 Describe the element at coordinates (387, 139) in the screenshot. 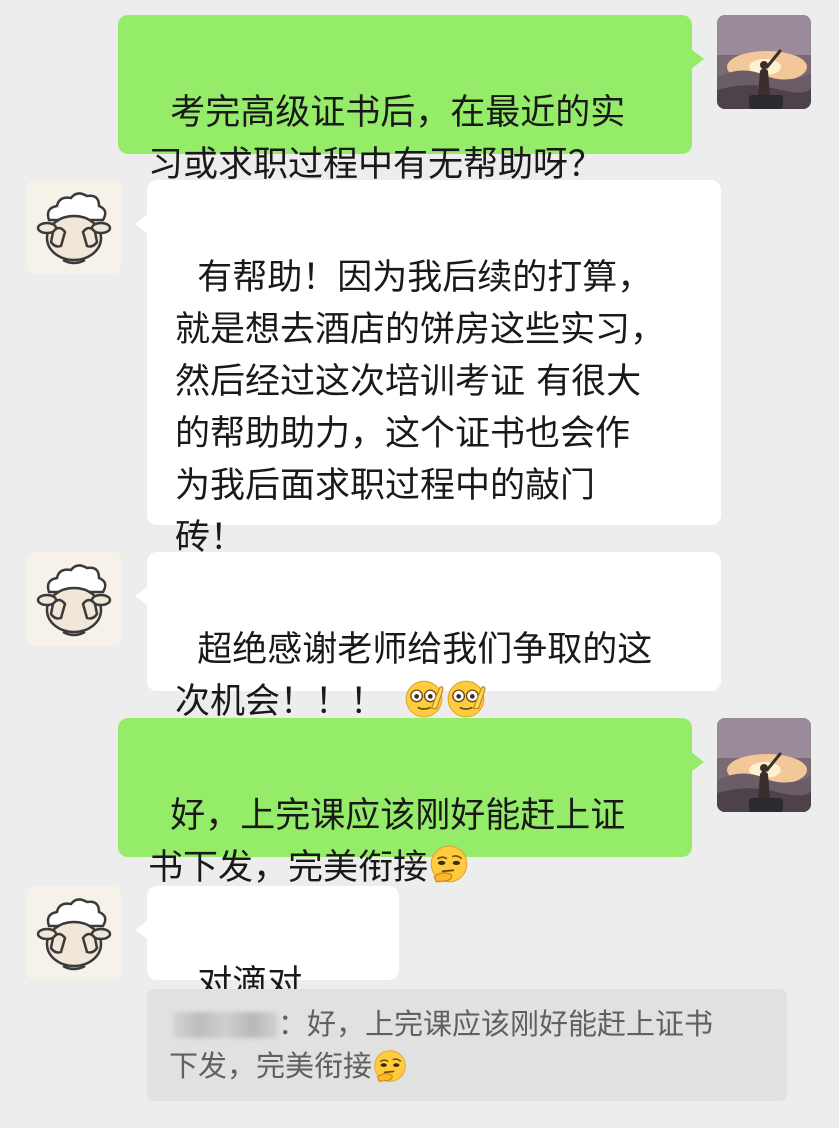

I see `message-text: 考完高级证书后，在最近的实 习或求职过程中有无帮助呀？` at that location.